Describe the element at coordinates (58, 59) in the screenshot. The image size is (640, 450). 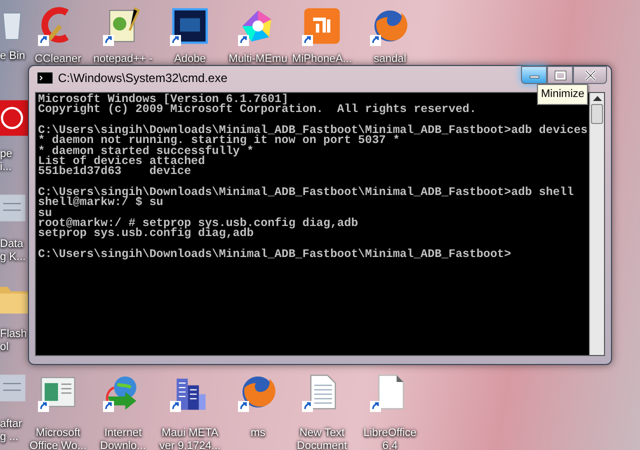
I see `icon-label: CCleaner` at that location.